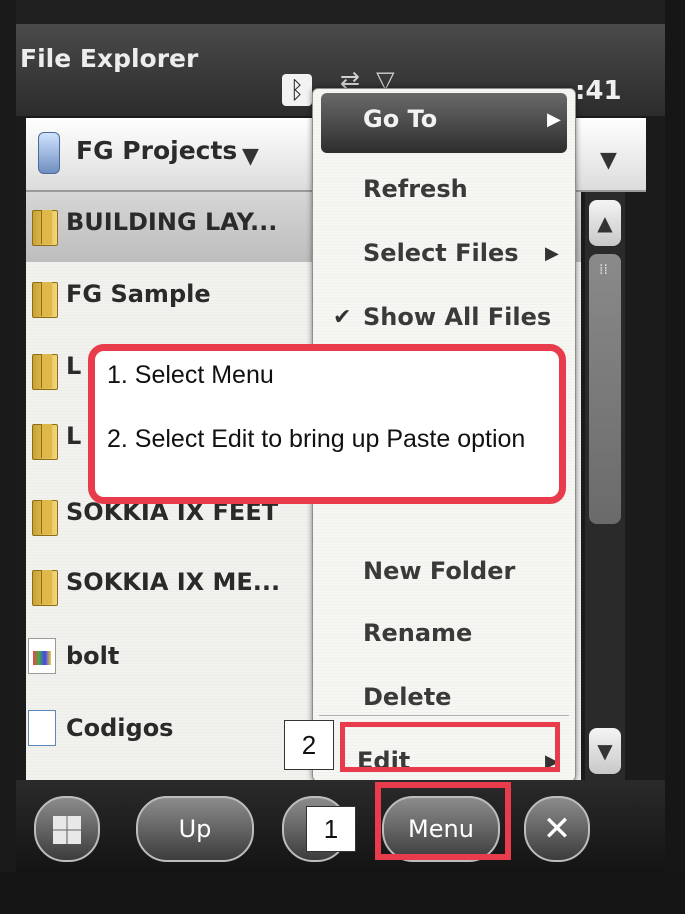 This screenshot has width=685, height=914. Describe the element at coordinates (603, 270) in the screenshot. I see `grip-icon: ⁞⁞` at that location.